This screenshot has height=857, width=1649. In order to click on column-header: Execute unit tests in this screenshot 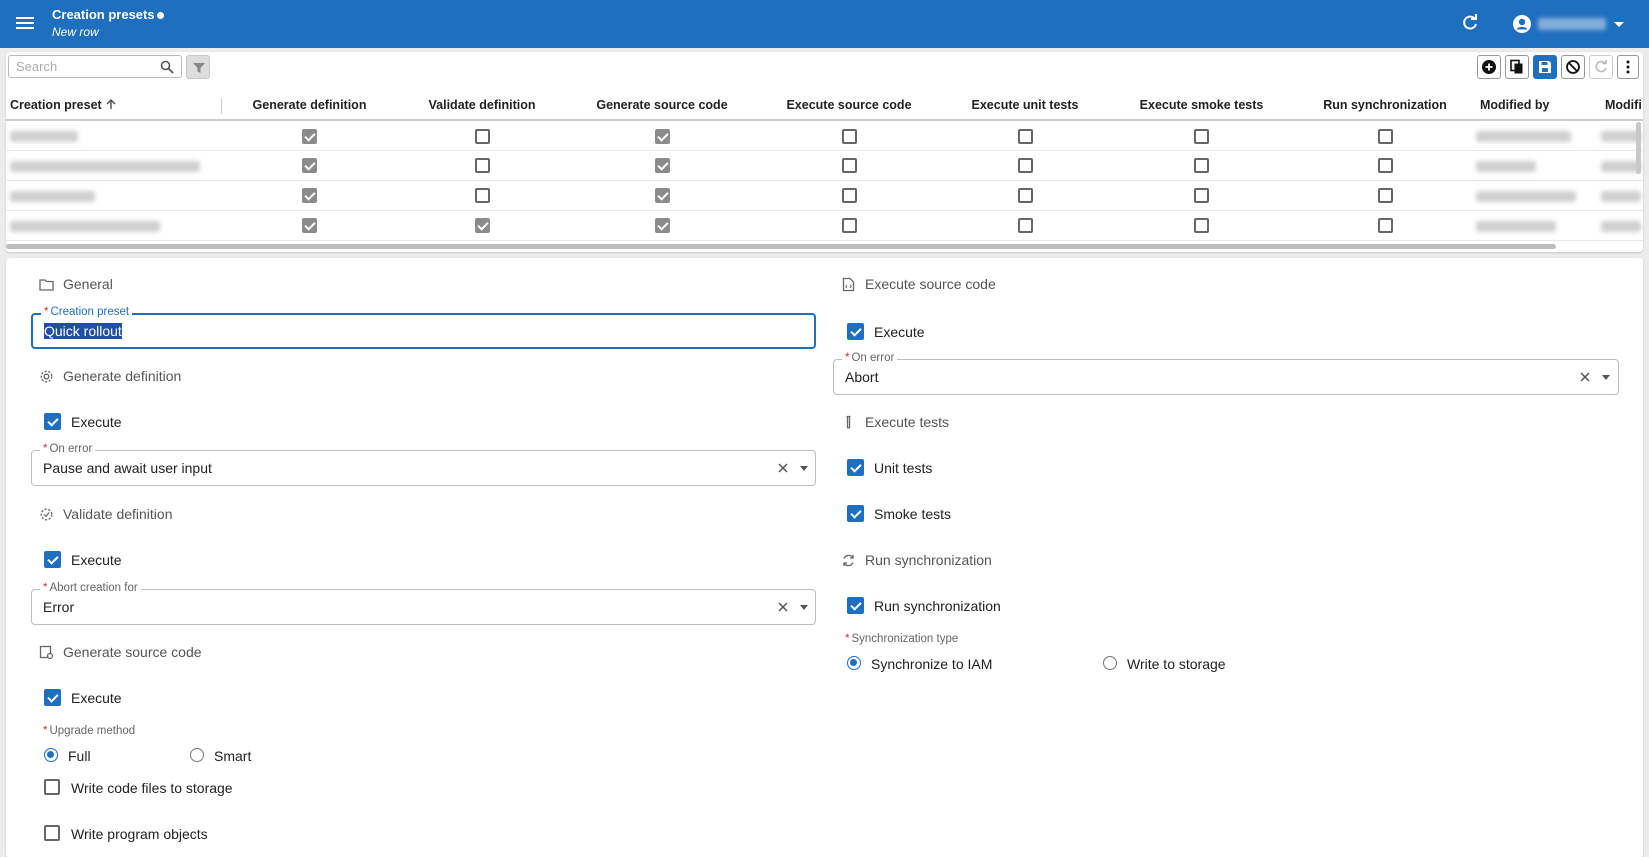, I will do `click(1025, 105)`.